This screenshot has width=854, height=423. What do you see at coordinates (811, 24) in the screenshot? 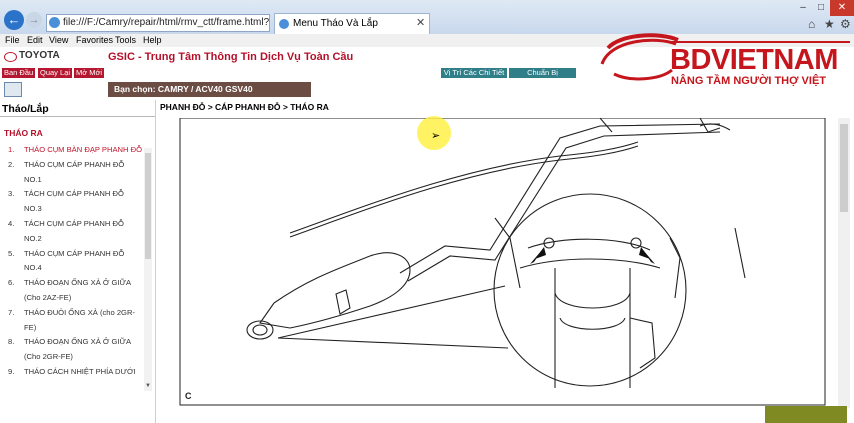
I see `home-icon: ⌂` at bounding box center [811, 24].